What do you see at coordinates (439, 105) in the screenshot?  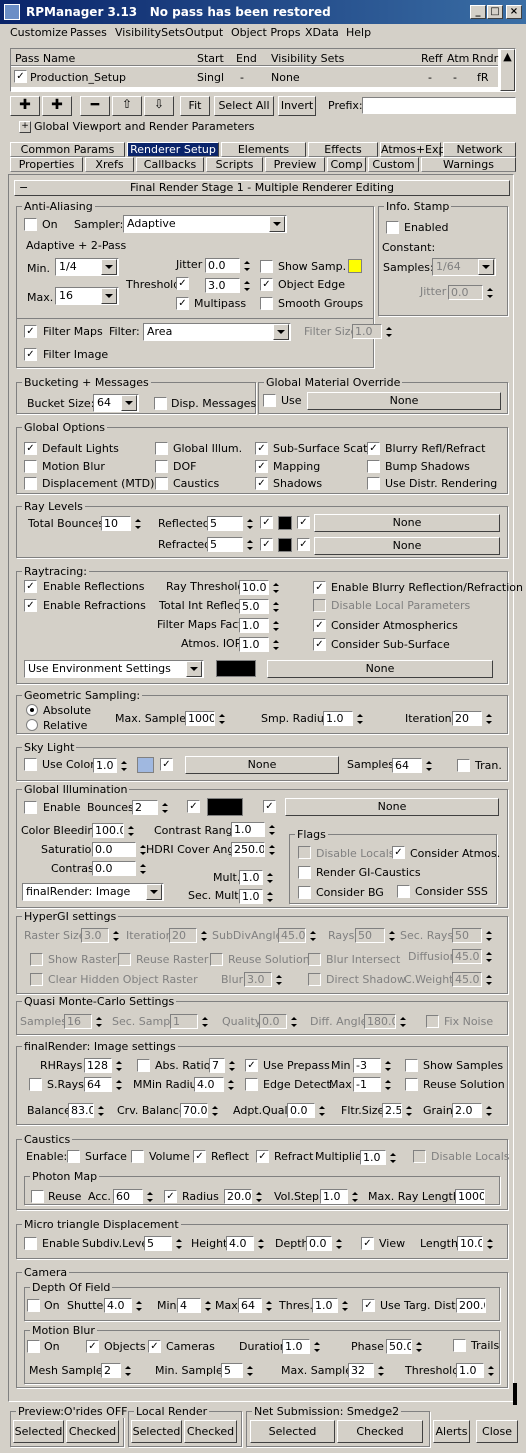 I see `prefix-input` at bounding box center [439, 105].